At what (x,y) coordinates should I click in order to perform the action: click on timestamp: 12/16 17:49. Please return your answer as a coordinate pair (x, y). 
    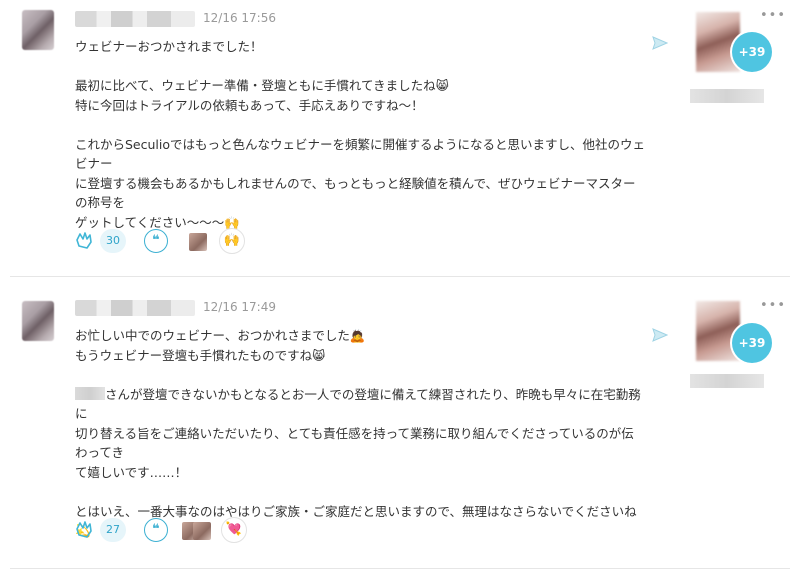
    Looking at the image, I should click on (239, 307).